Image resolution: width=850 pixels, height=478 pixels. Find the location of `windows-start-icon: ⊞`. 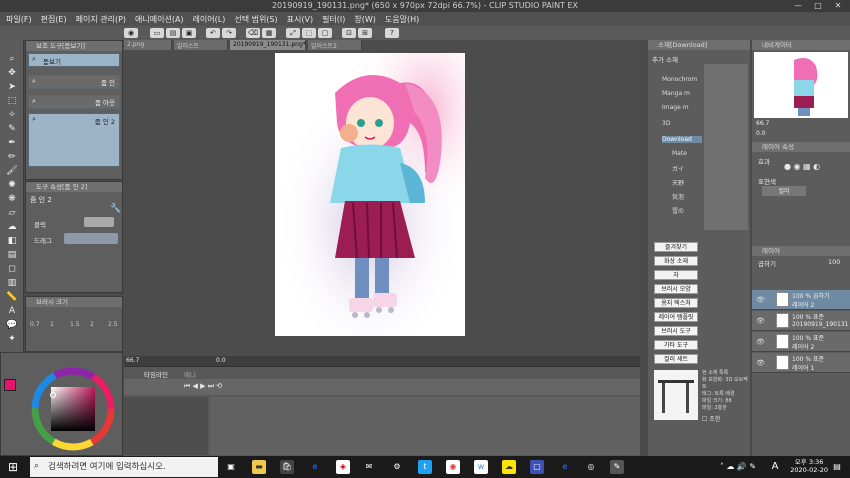

windows-start-icon: ⊞ is located at coordinates (13, 467).